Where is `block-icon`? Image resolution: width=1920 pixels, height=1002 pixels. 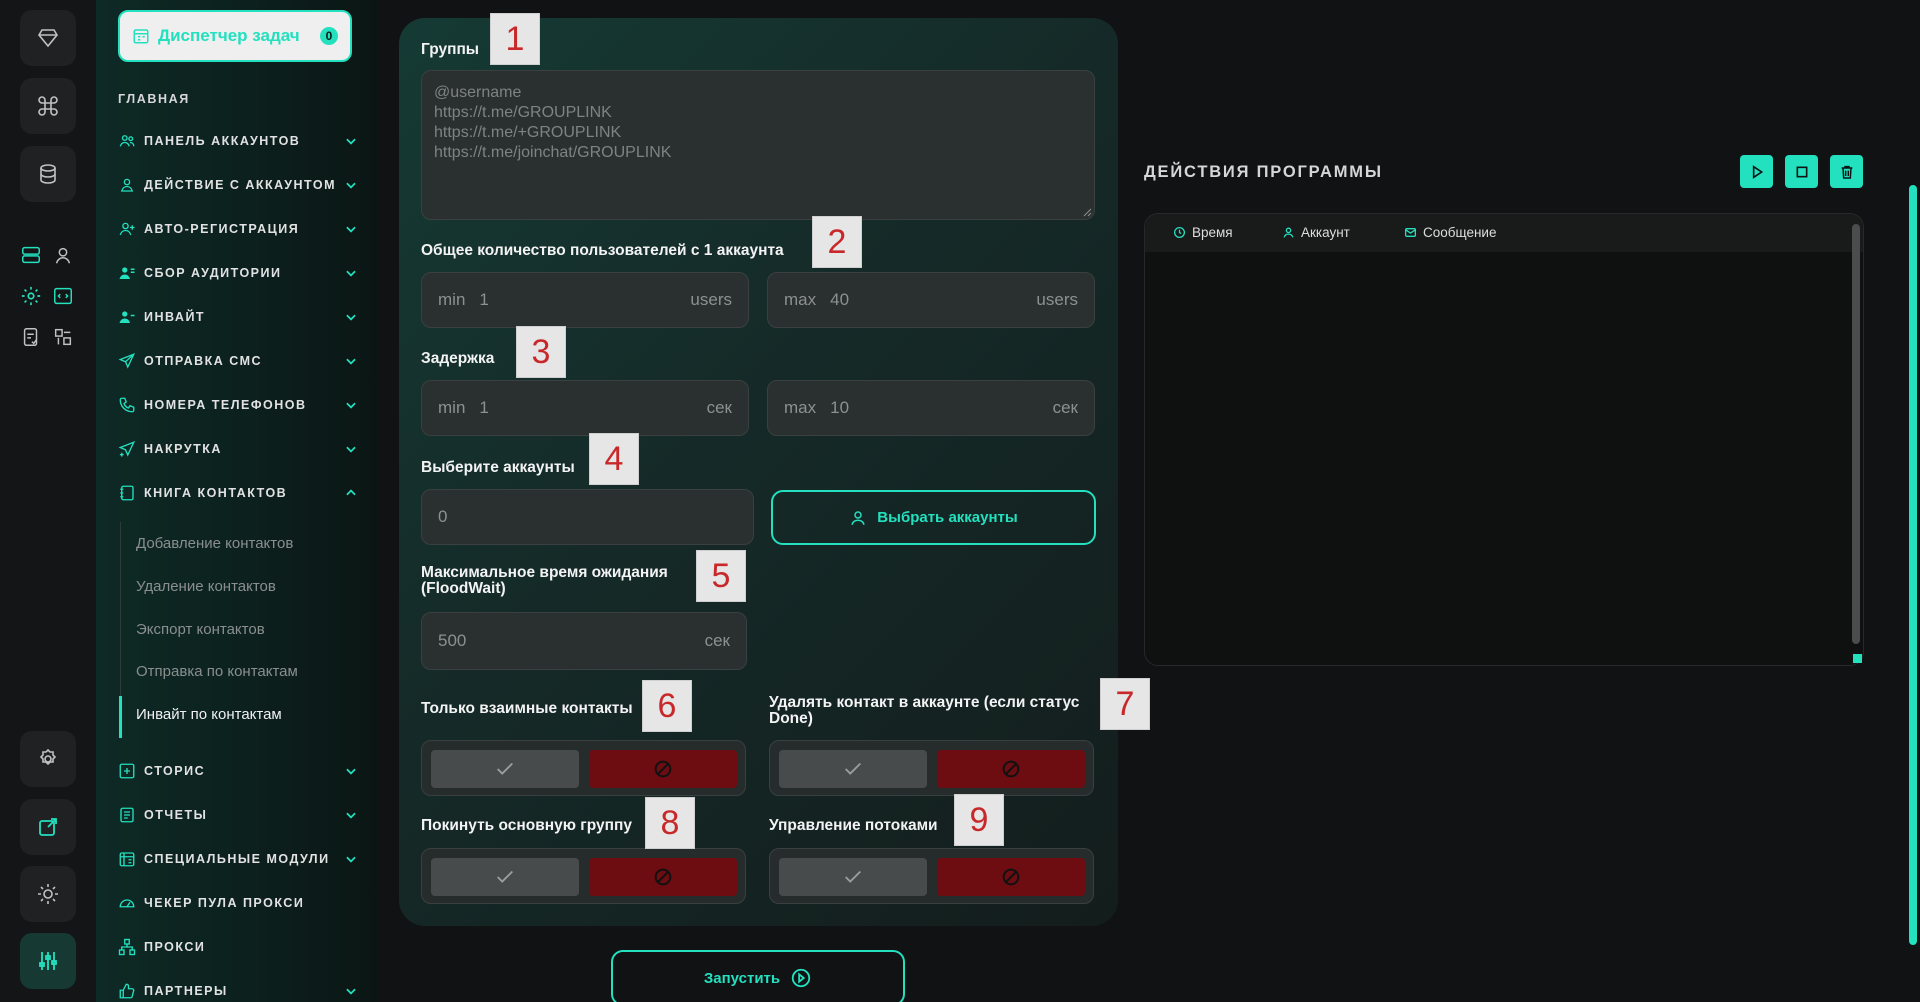
block-icon is located at coordinates (663, 769).